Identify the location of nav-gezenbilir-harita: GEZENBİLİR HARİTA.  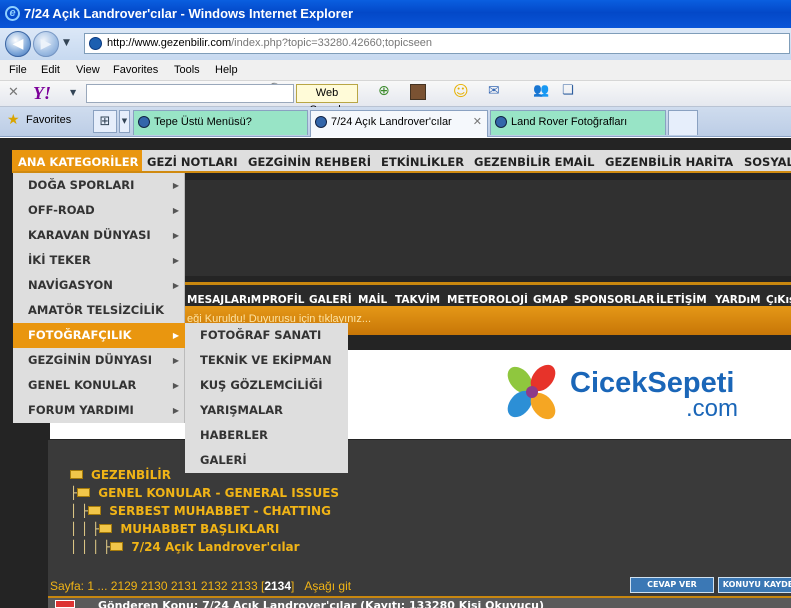
(669, 162).